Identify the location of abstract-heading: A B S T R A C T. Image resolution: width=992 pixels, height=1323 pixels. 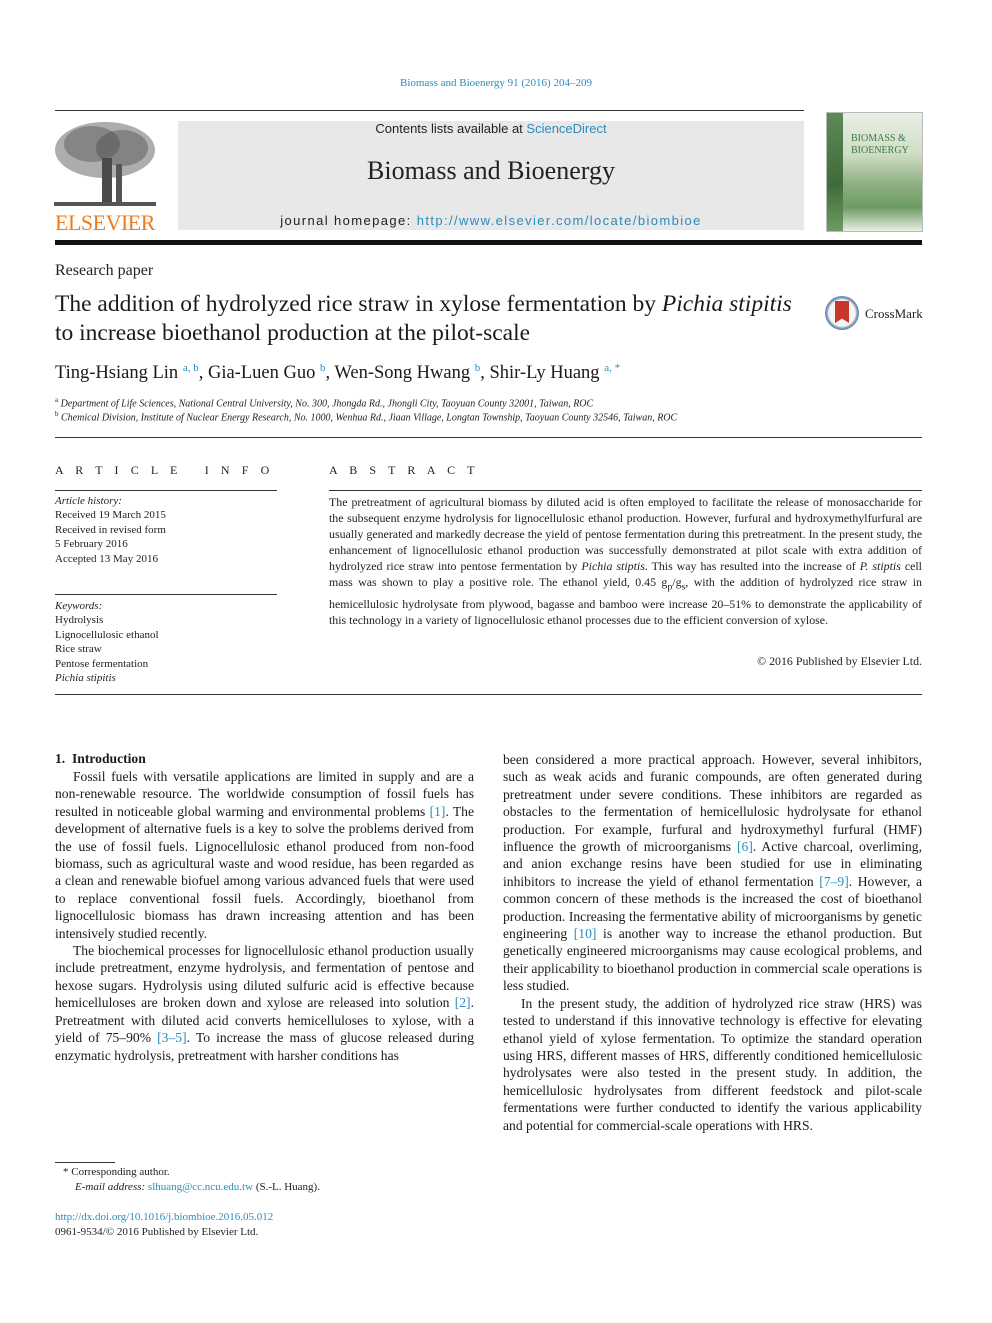
(404, 470).